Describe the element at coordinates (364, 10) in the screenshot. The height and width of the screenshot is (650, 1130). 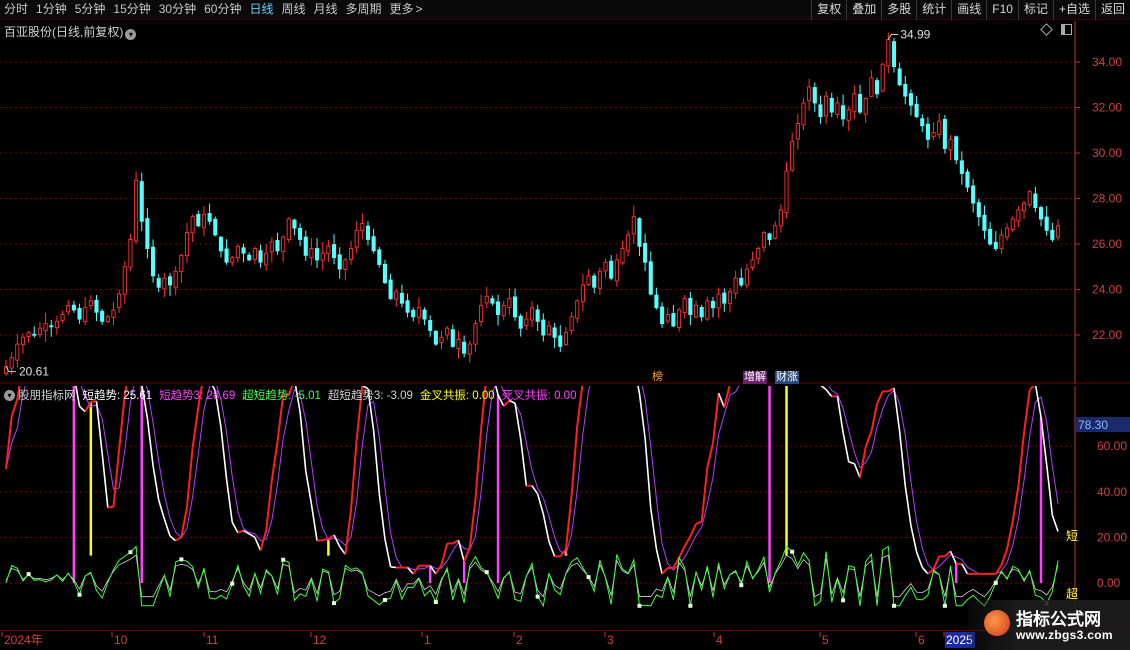
I see `period-tab: 多周期` at that location.